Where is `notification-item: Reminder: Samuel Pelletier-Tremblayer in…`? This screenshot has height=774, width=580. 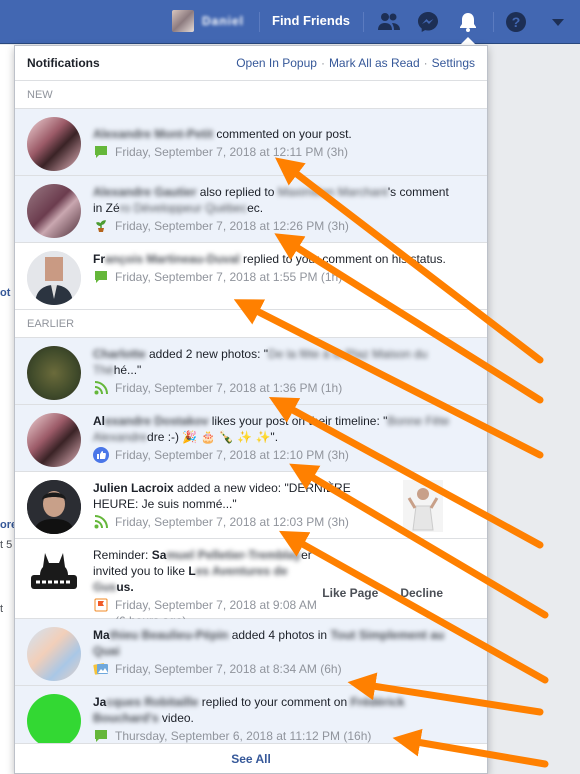 notification-item: Reminder: Samuel Pelletier-Tremblayer in… is located at coordinates (251, 583).